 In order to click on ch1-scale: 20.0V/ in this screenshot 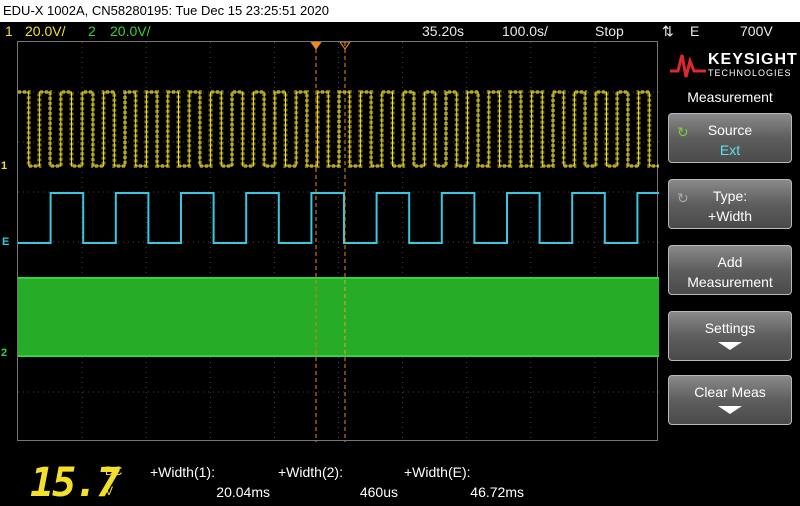, I will do `click(45, 31)`.